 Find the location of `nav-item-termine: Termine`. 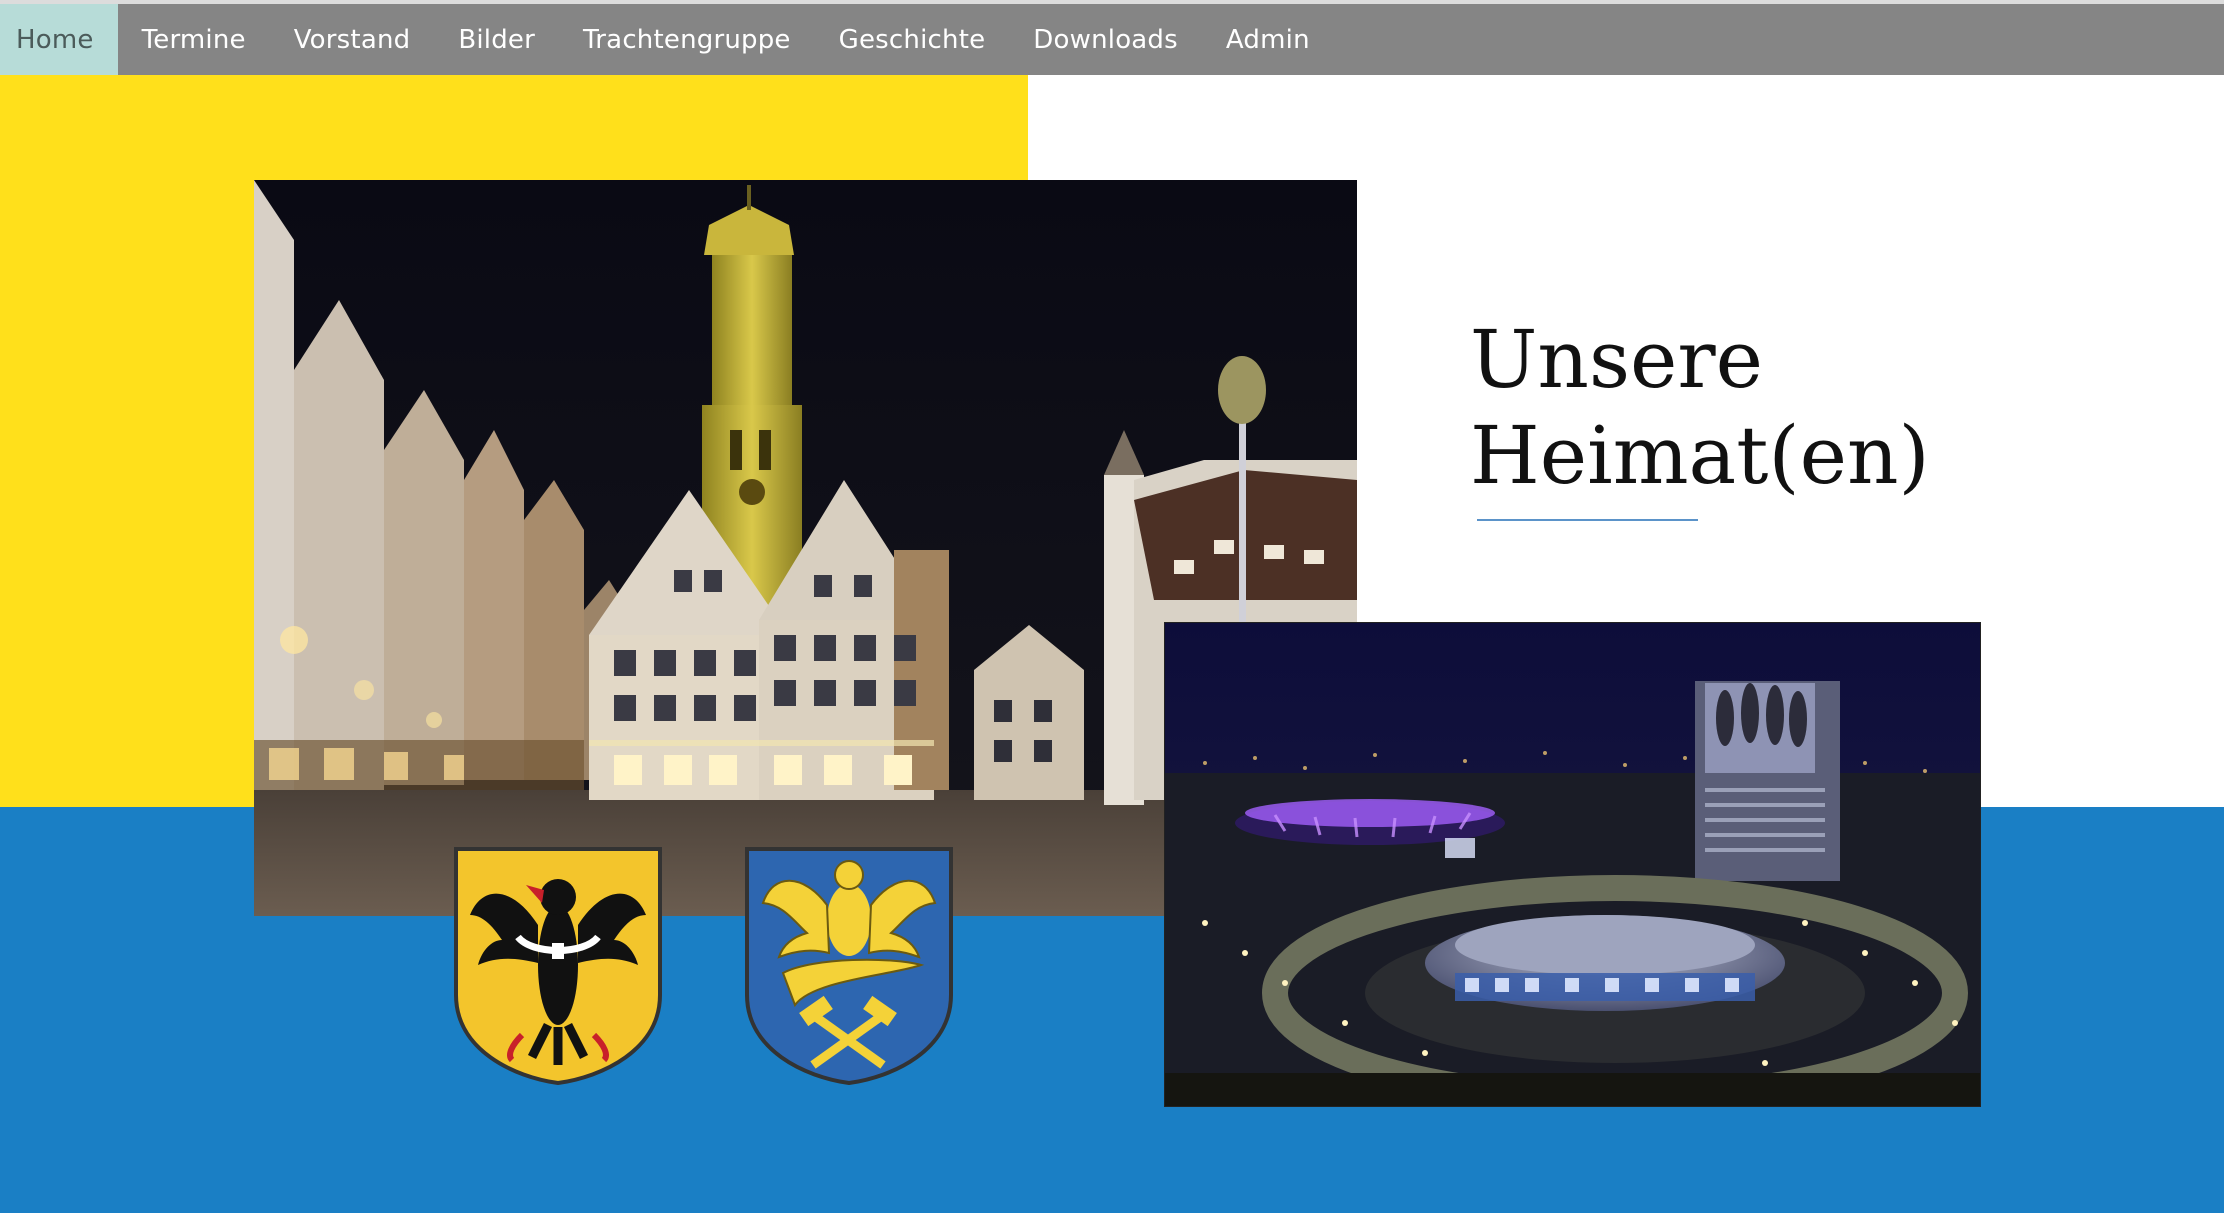

nav-item-termine: Termine is located at coordinates (194, 39).